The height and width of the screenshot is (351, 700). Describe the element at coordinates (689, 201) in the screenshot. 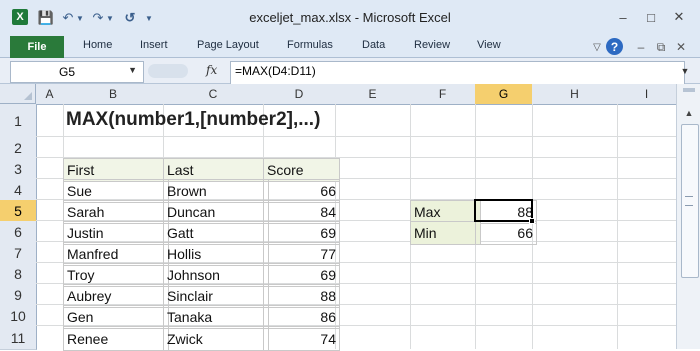

I see `scroll-grip` at that location.